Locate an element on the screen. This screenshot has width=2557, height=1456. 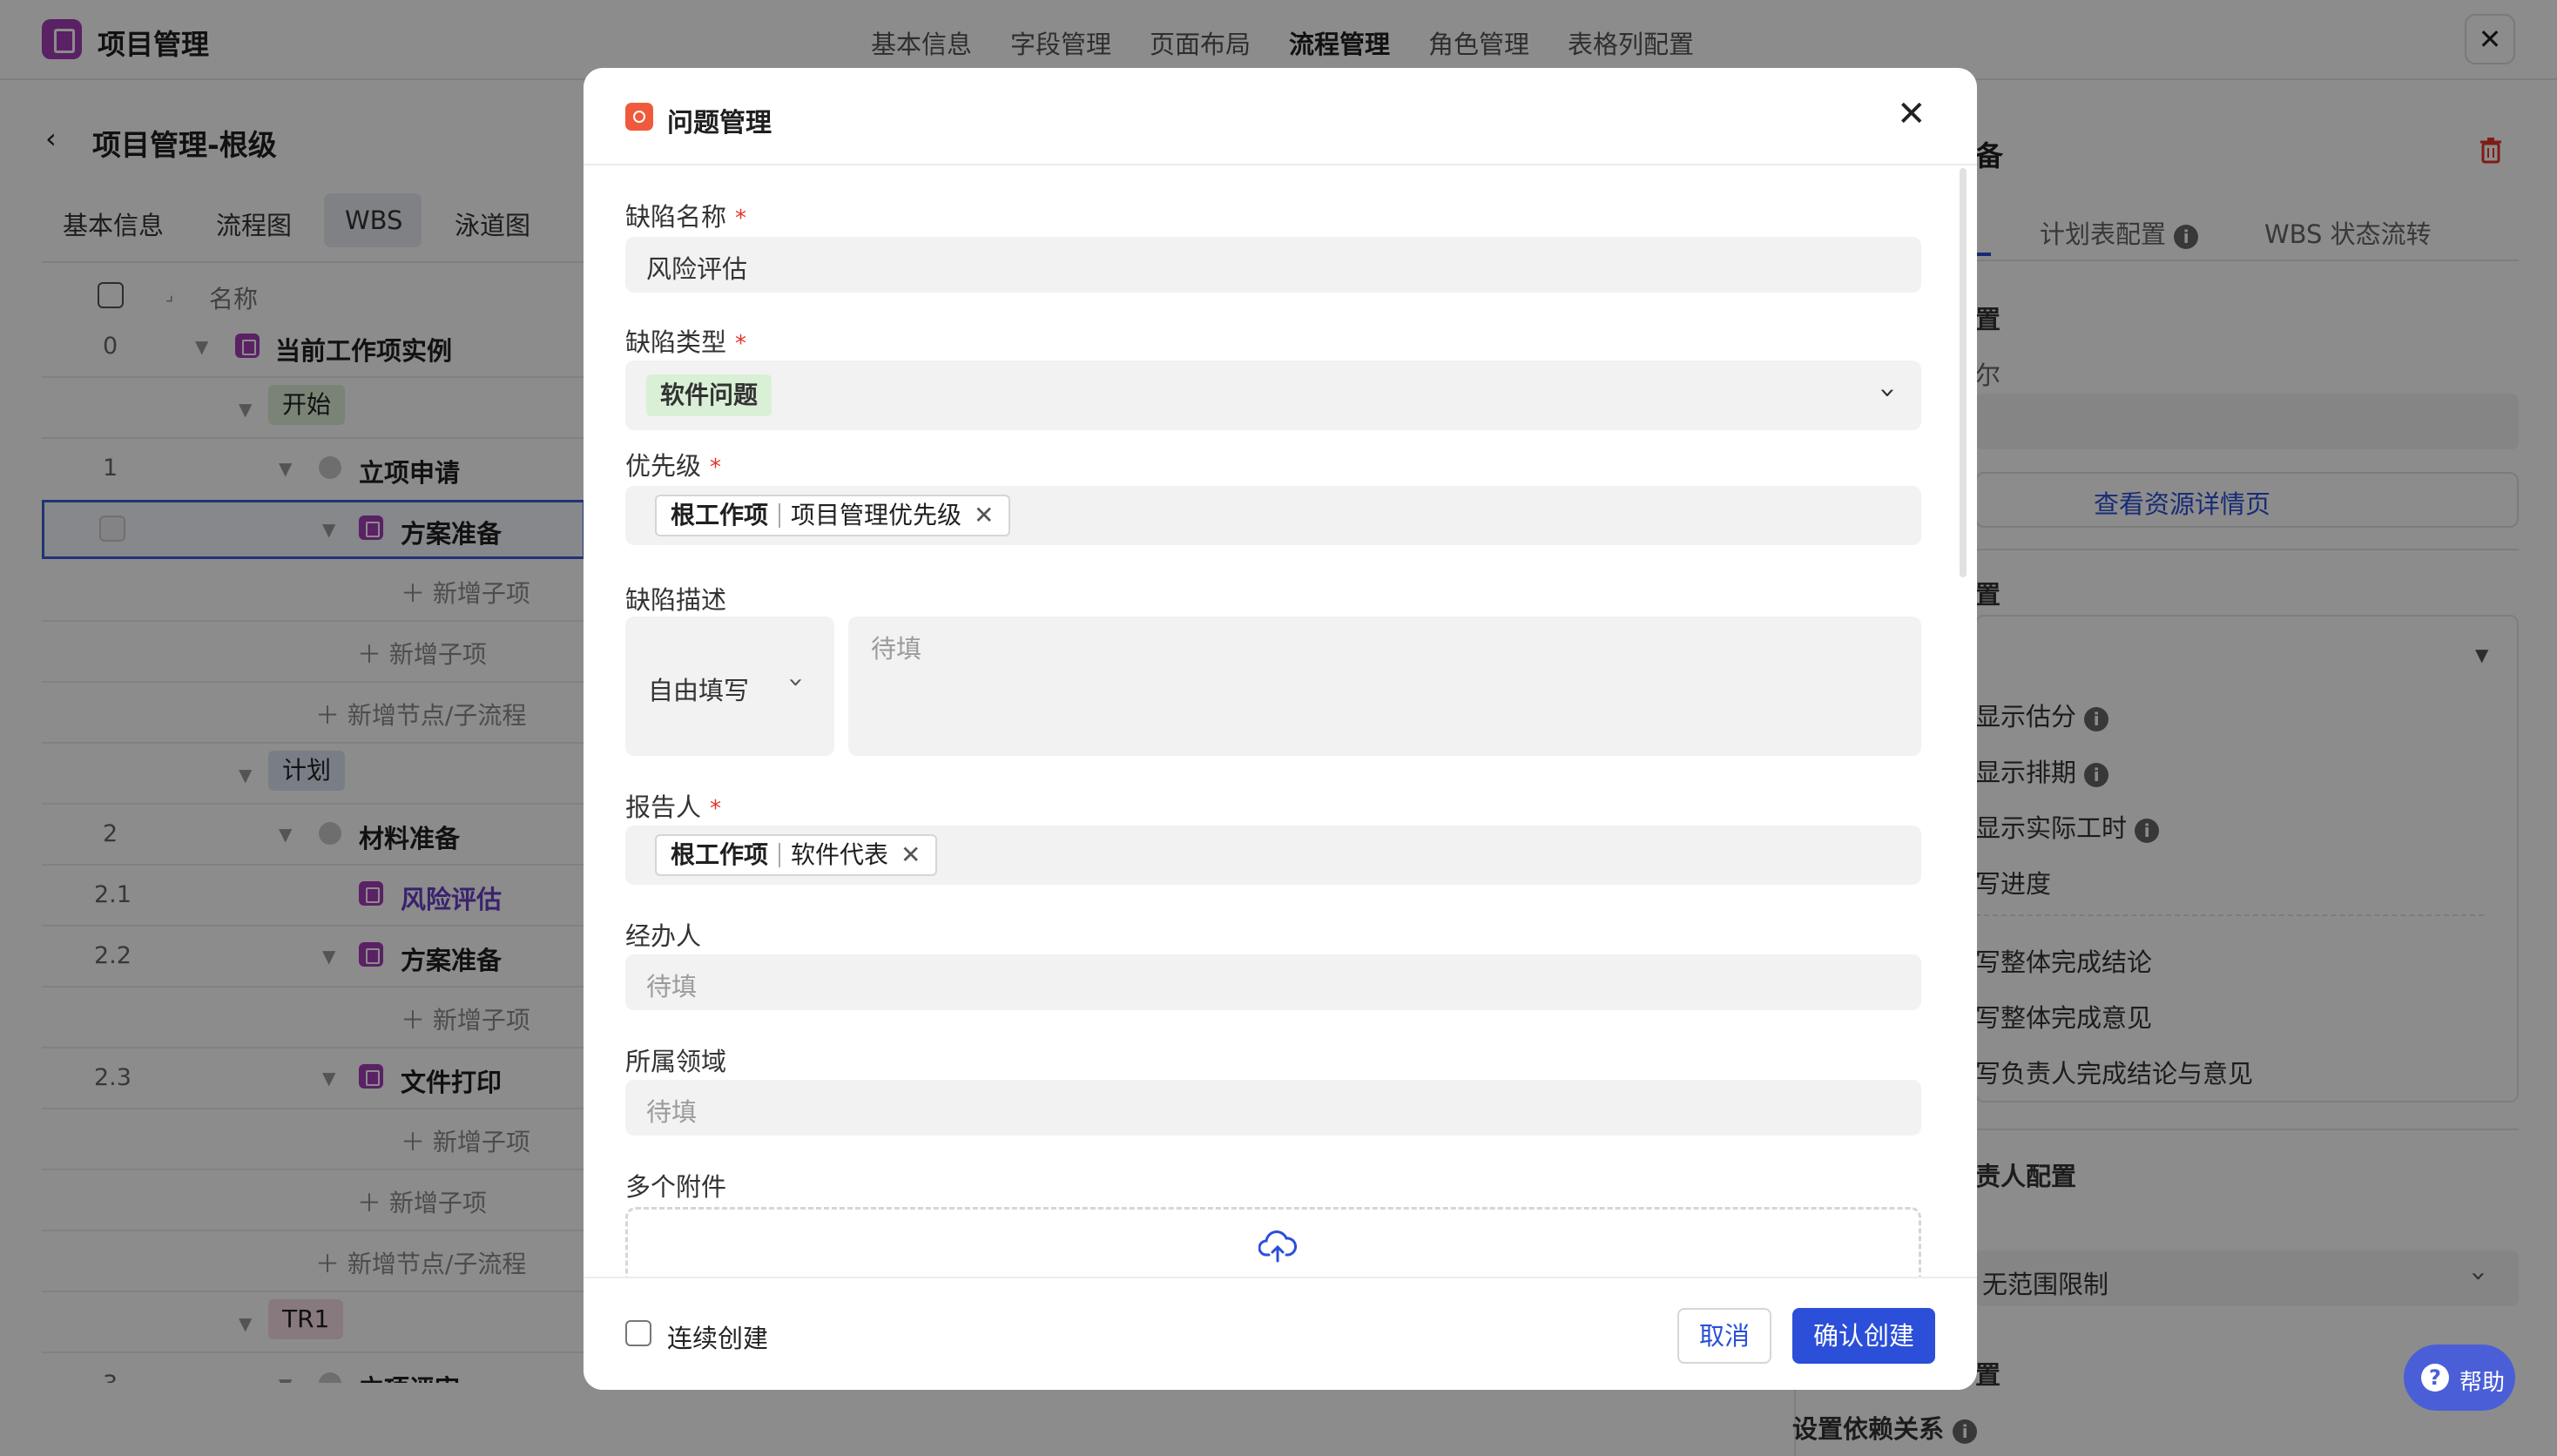
help-button: ? 帮助 is located at coordinates (2459, 1378).